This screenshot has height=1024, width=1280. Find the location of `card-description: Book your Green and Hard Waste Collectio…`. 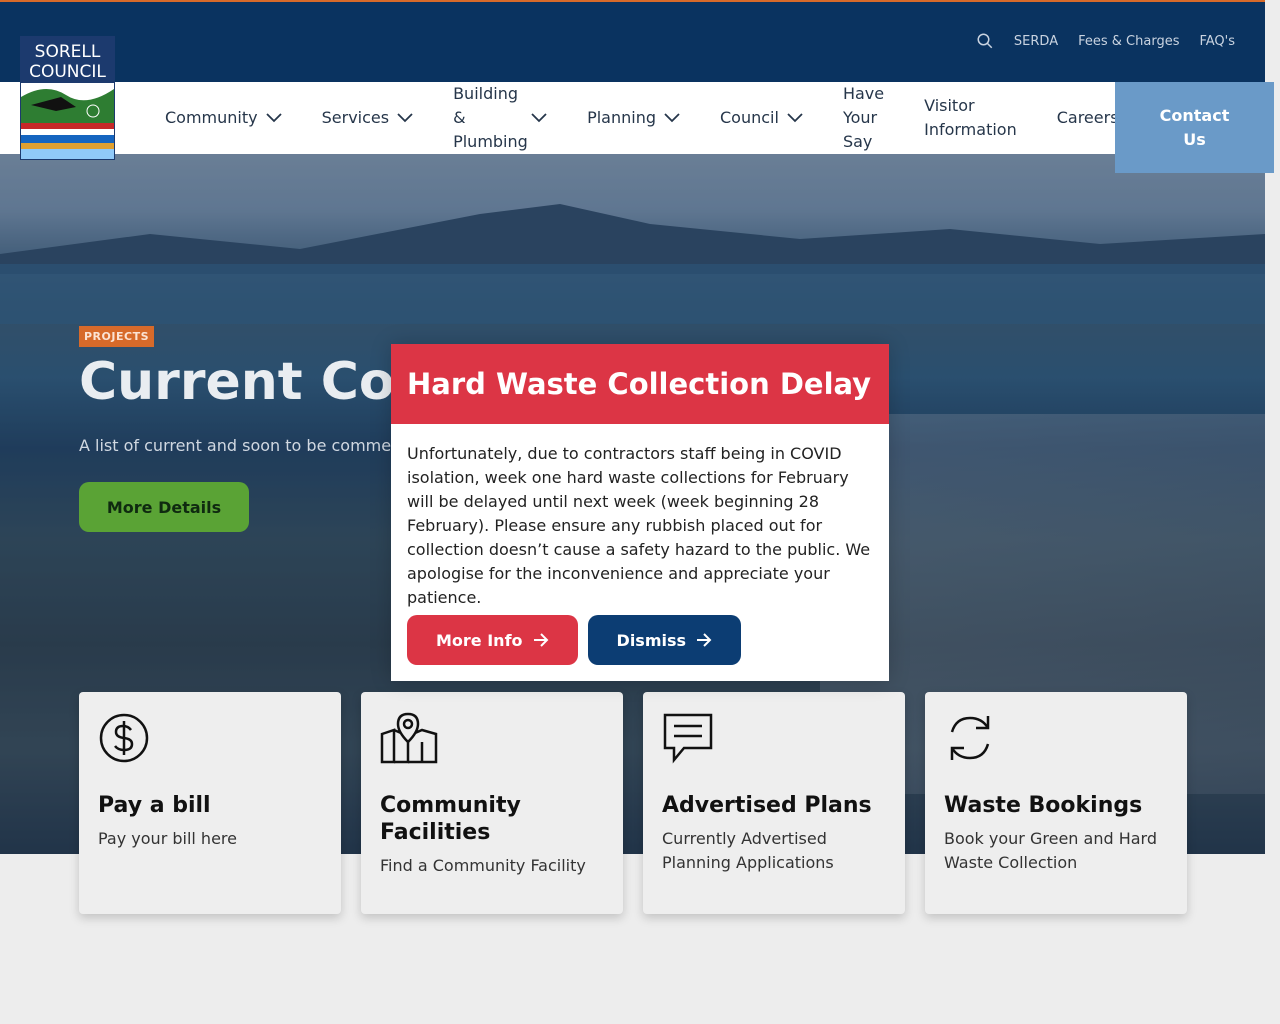

card-description: Book your Green and Hard Waste Collectio… is located at coordinates (1050, 850).